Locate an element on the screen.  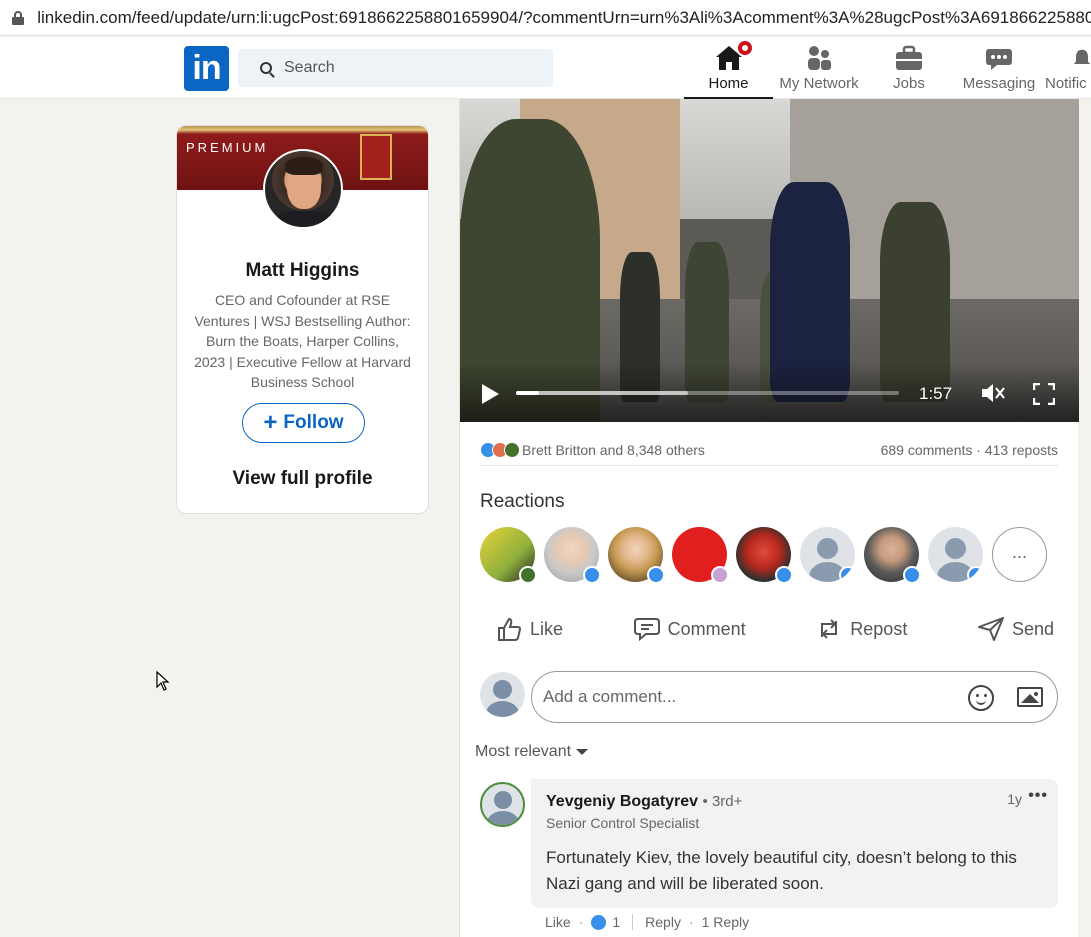
view-full-profile-link: View full profile is located at coordinates (302, 479).